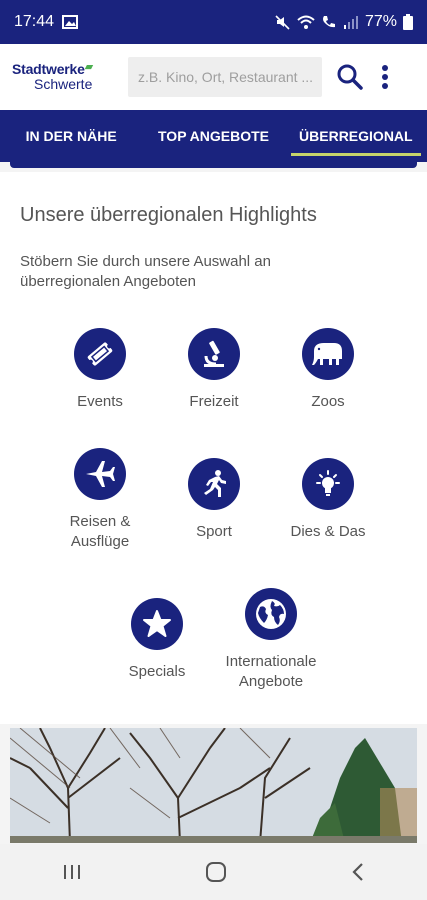  What do you see at coordinates (100, 500) in the screenshot?
I see `category-reisen: Reisen & Ausflüge` at bounding box center [100, 500].